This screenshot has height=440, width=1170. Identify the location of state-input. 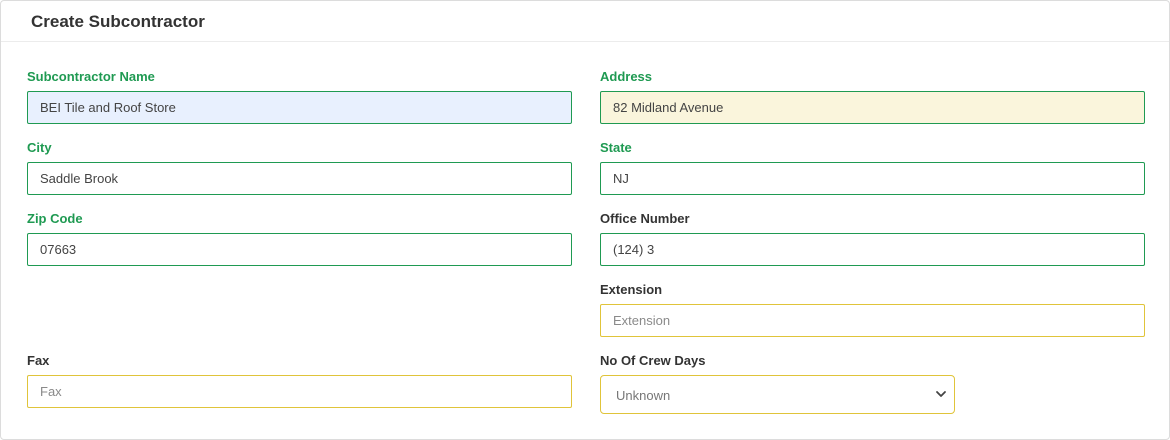
(872, 178).